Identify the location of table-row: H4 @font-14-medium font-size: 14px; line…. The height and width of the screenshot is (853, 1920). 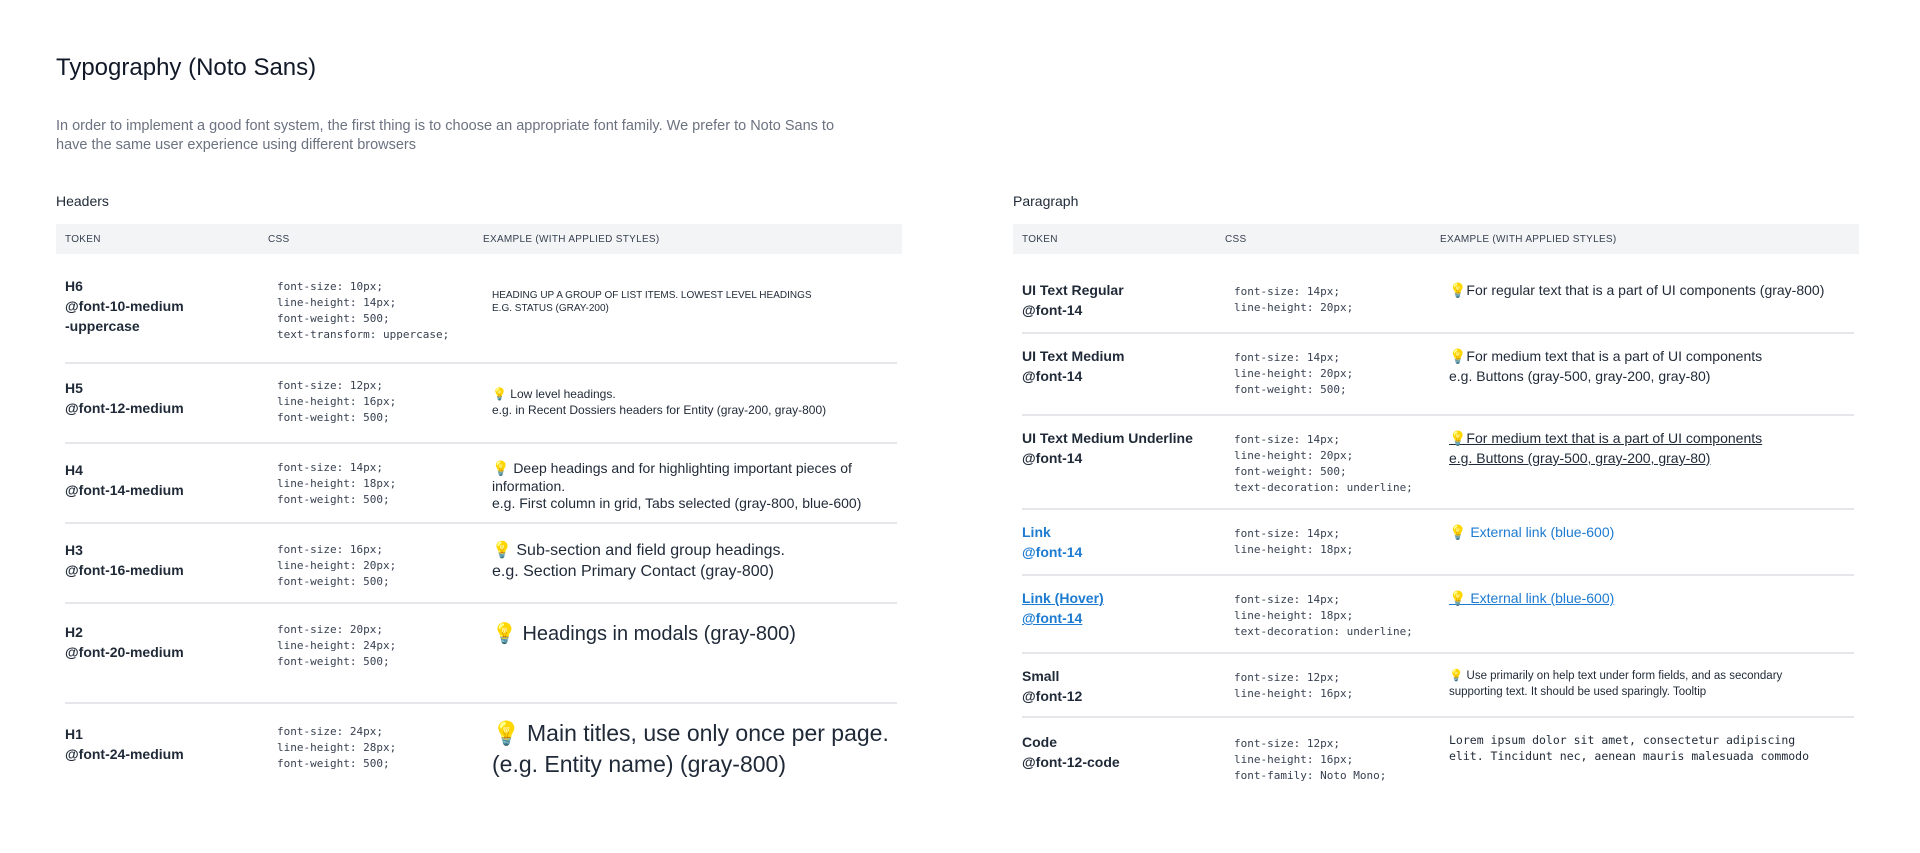
(481, 484).